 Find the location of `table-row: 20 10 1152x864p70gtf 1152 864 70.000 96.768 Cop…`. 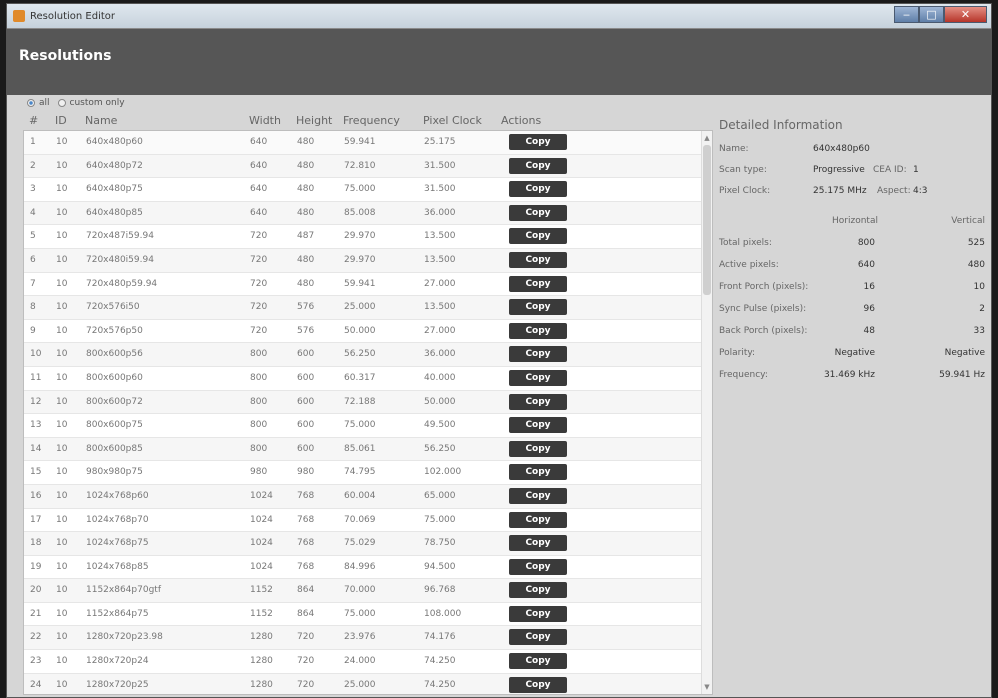

table-row: 20 10 1152x864p70gtf 1152 864 70.000 96.768 Cop… is located at coordinates (368, 591).